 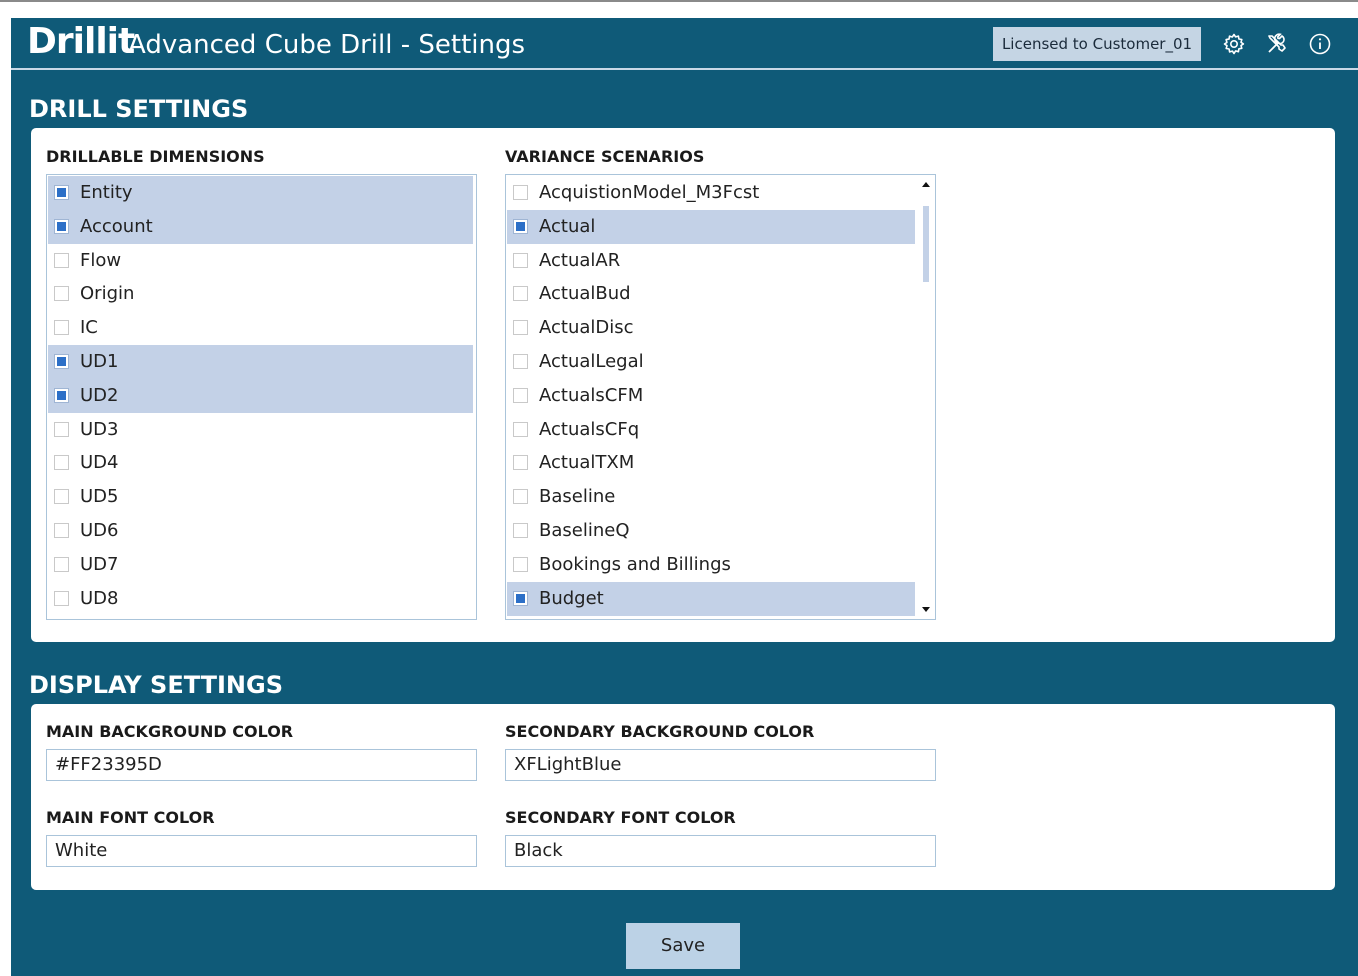 What do you see at coordinates (260, 463) in the screenshot?
I see `dimension-item: UD4` at bounding box center [260, 463].